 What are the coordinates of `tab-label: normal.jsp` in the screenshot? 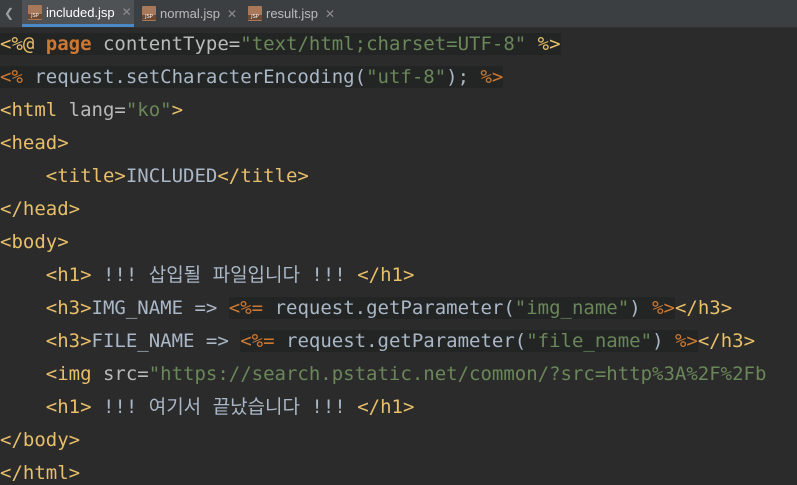 It's located at (190, 13).